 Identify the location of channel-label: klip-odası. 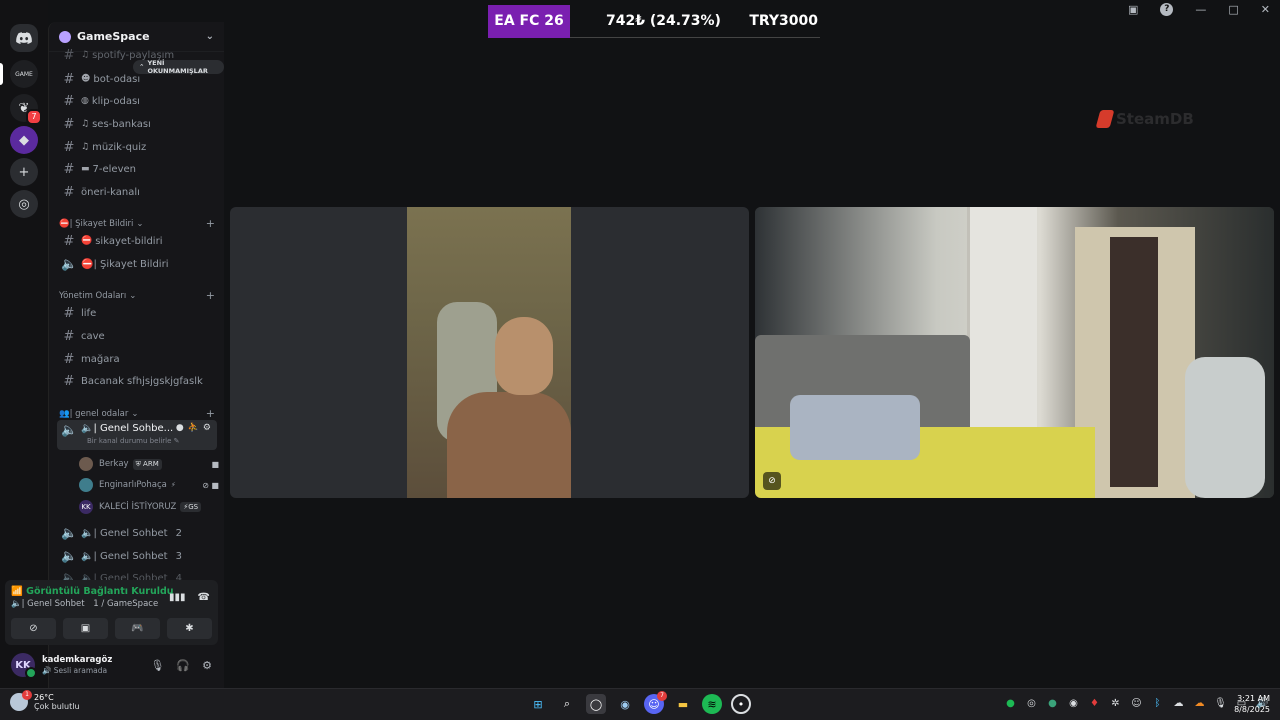
(115, 101).